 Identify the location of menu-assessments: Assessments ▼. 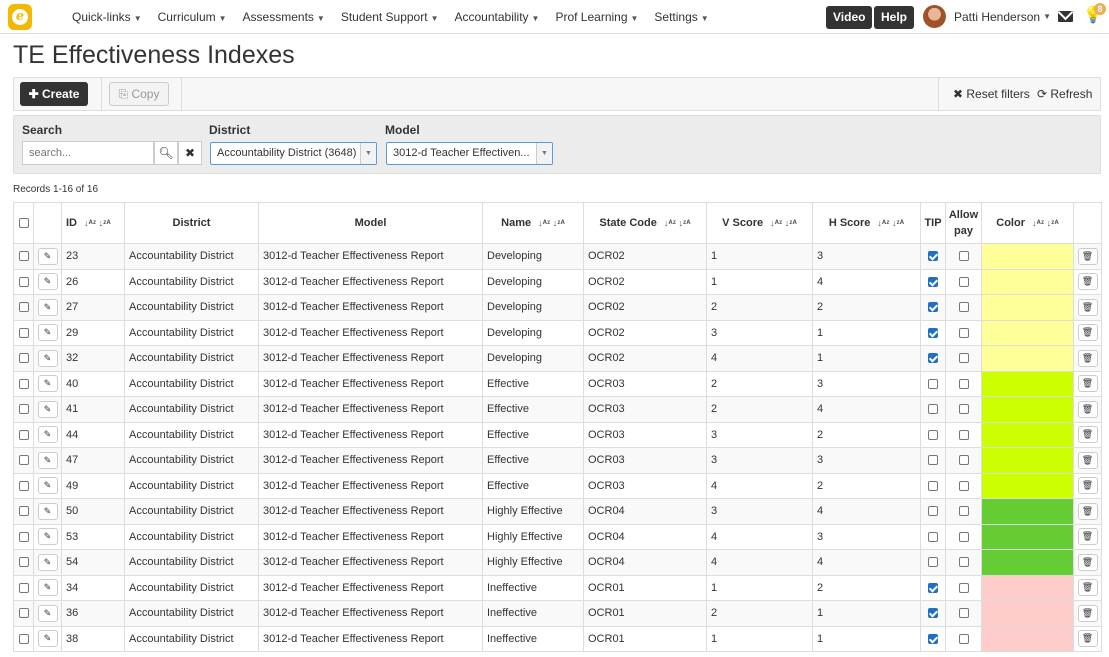
(284, 17).